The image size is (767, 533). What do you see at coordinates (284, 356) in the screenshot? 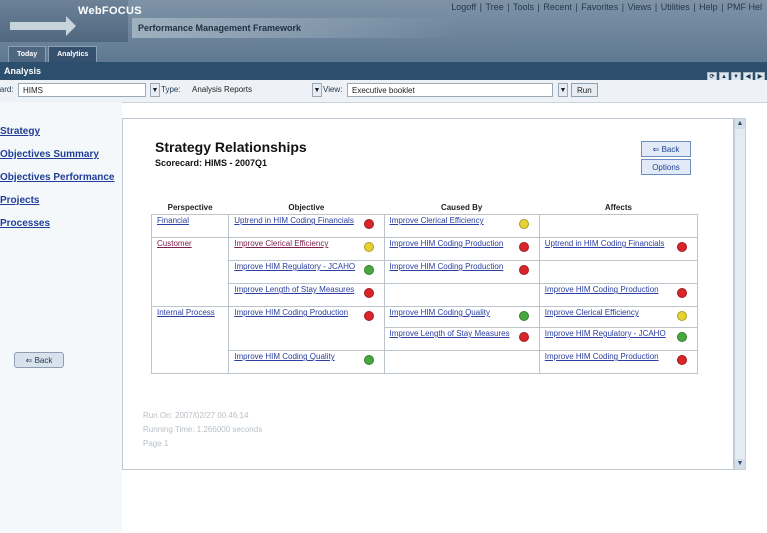
I see `objective-link: Improve HIM Coding Quality` at bounding box center [284, 356].